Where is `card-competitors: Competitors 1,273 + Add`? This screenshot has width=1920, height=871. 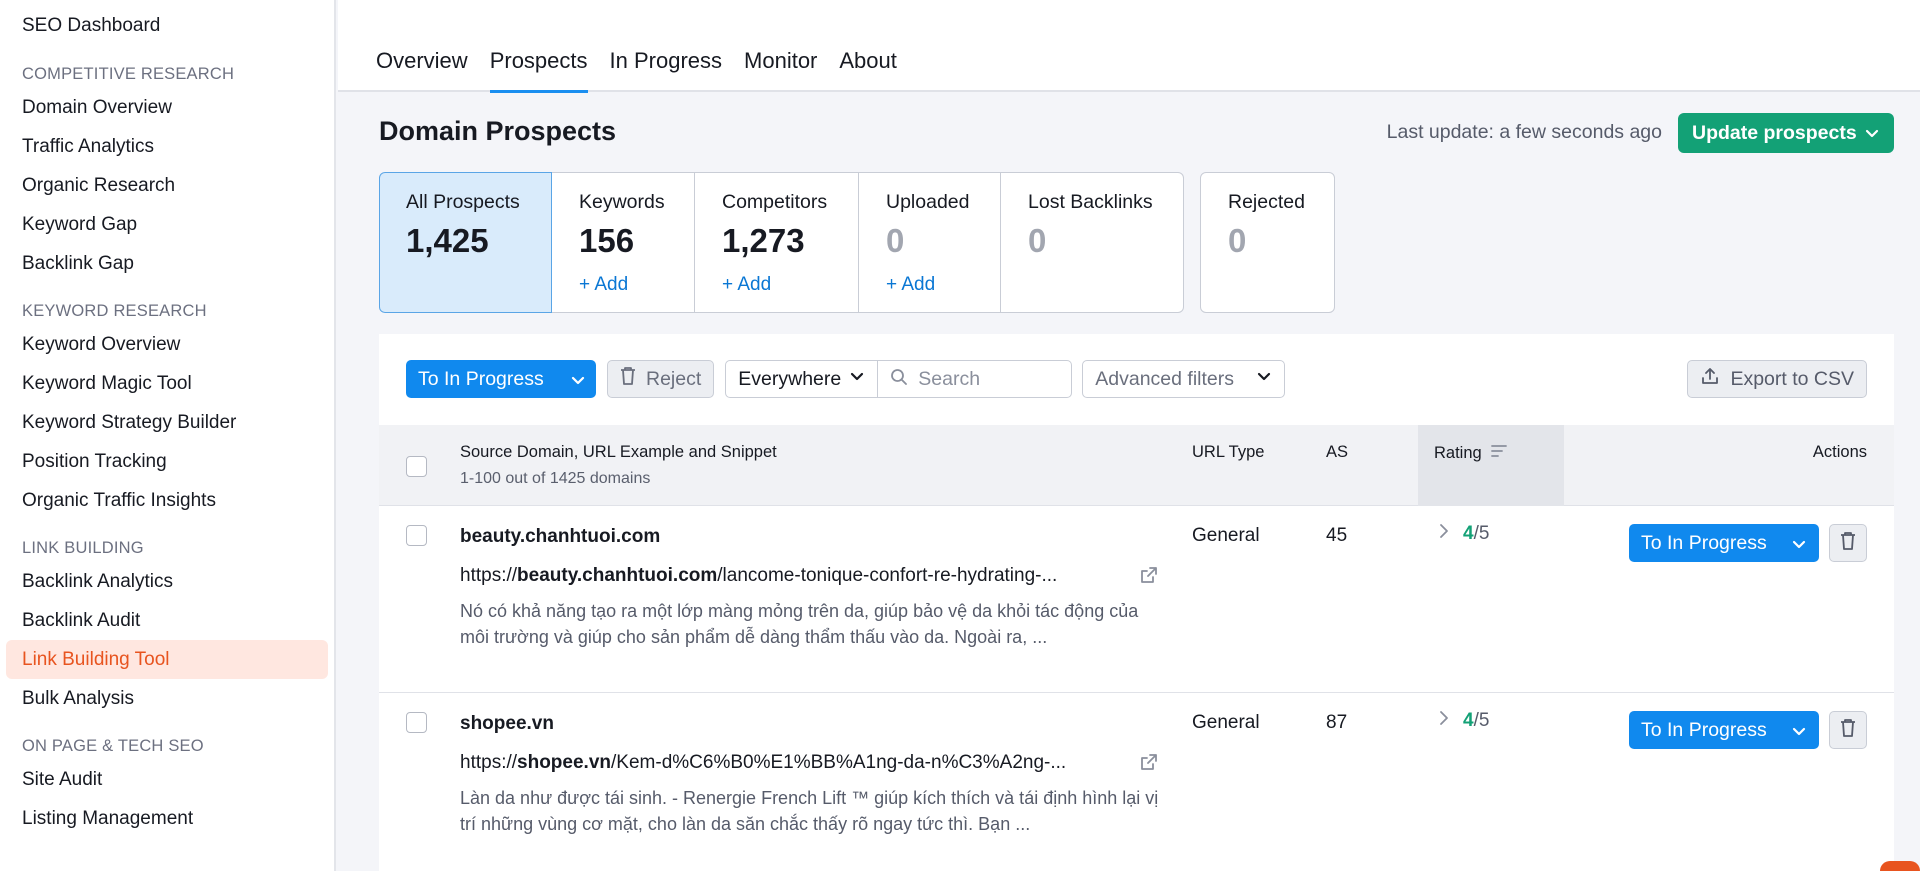 card-competitors: Competitors 1,273 + Add is located at coordinates (777, 242).